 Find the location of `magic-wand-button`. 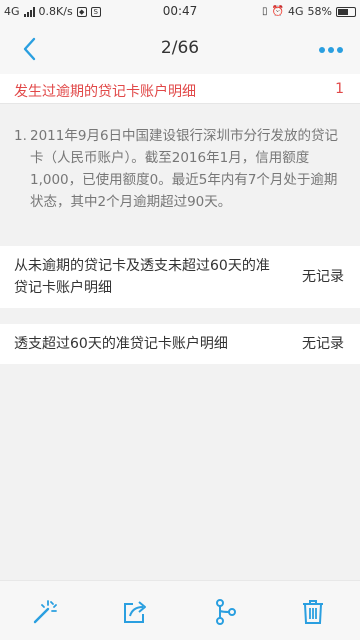

magic-wand-button is located at coordinates (45, 612).